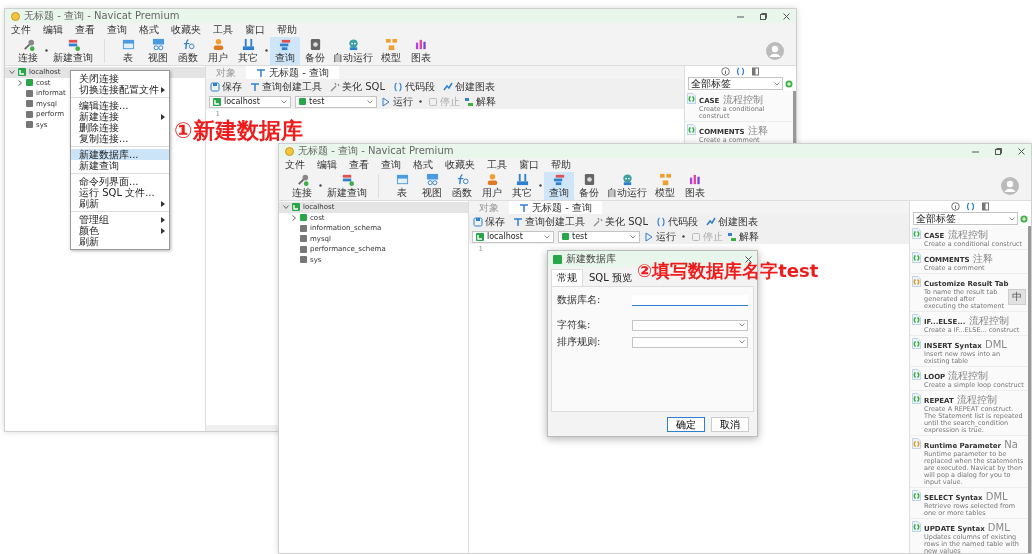 This screenshot has height=554, width=1032. I want to click on ime-indicator: 中, so click(1017, 296).